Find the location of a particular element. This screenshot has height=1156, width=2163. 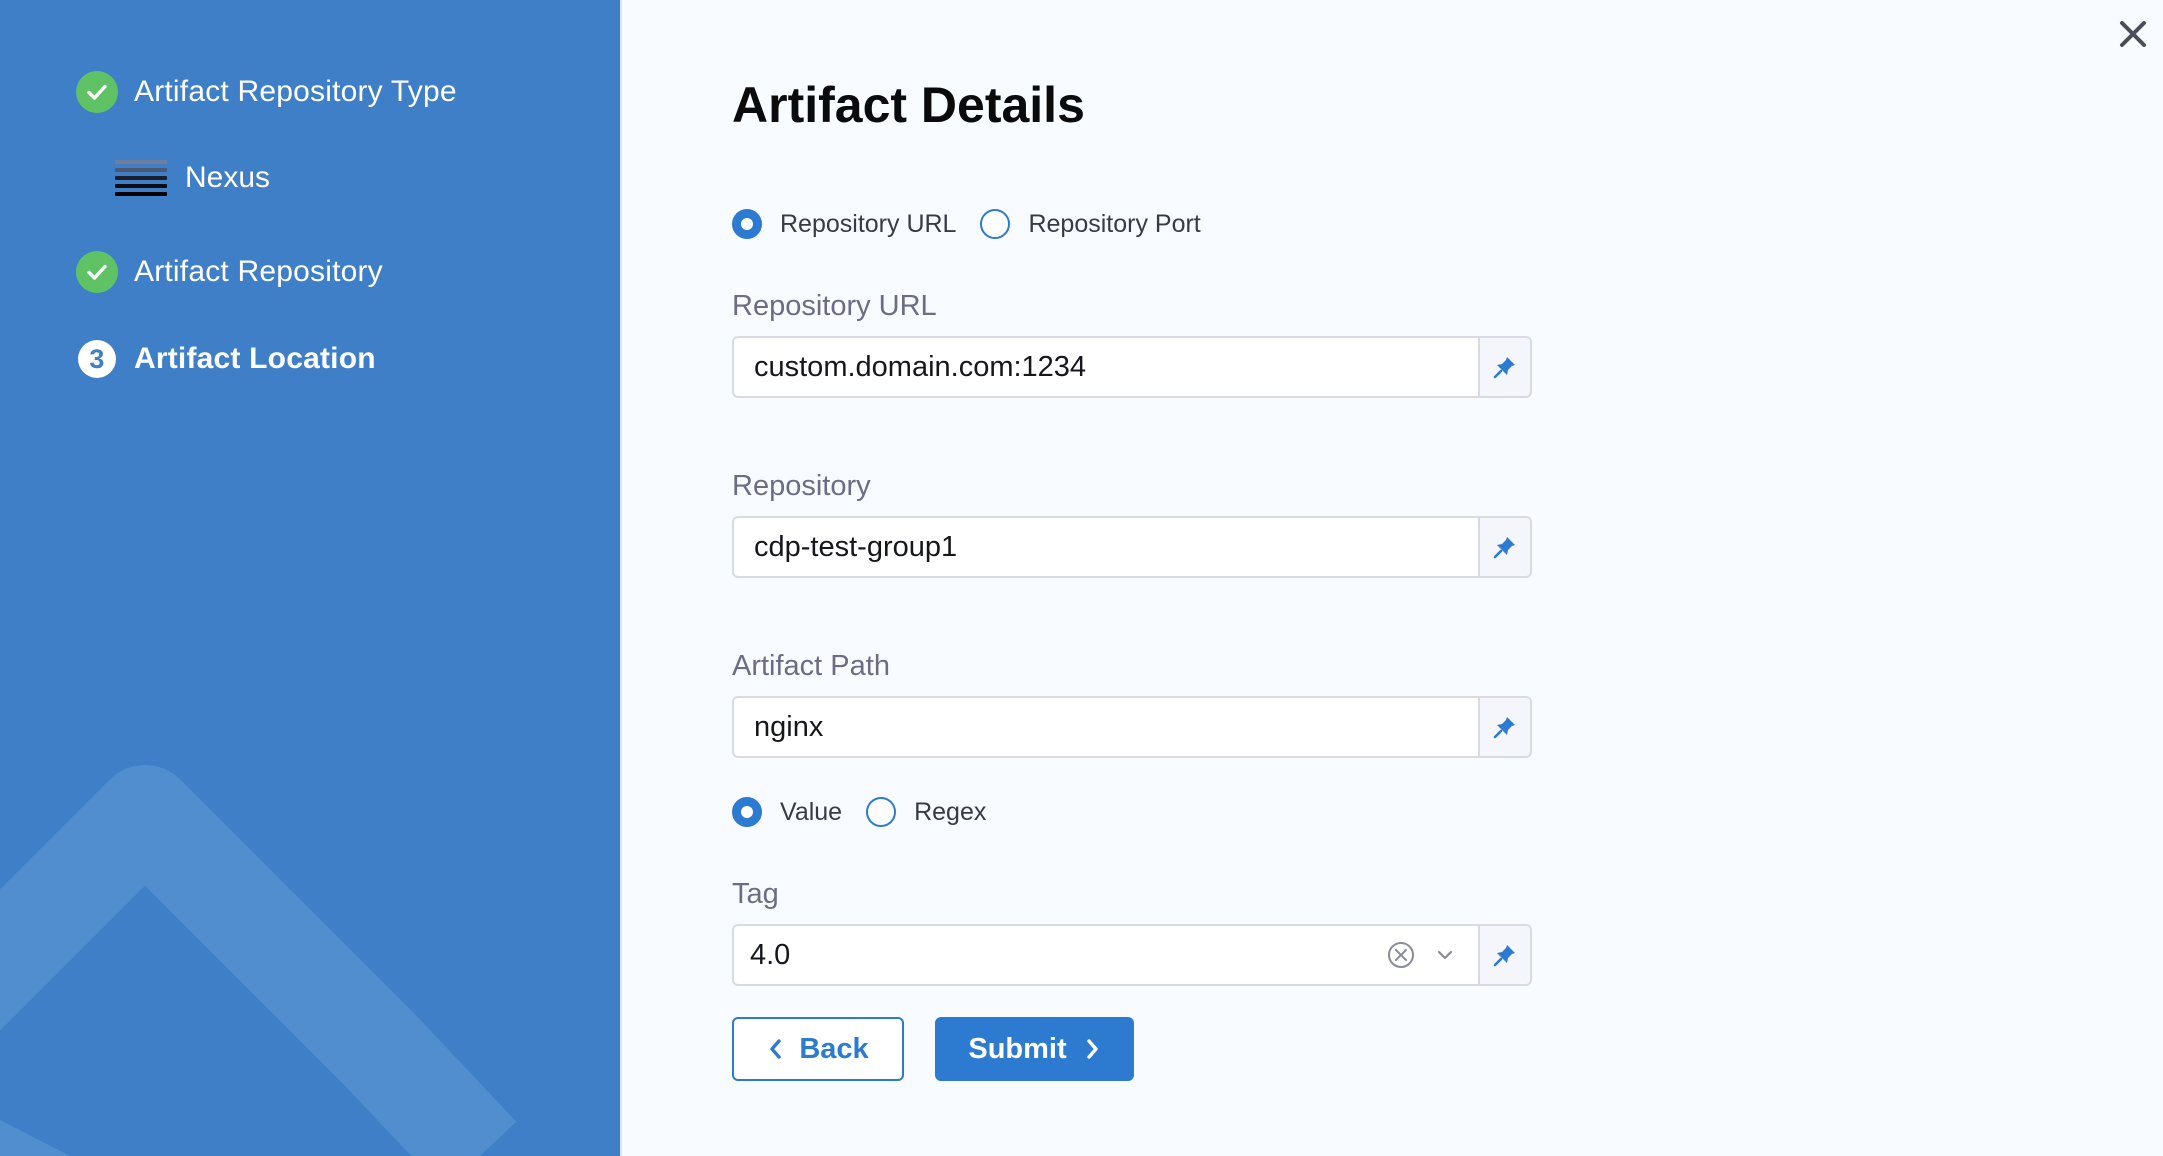

radio-value: Value is located at coordinates (787, 812).